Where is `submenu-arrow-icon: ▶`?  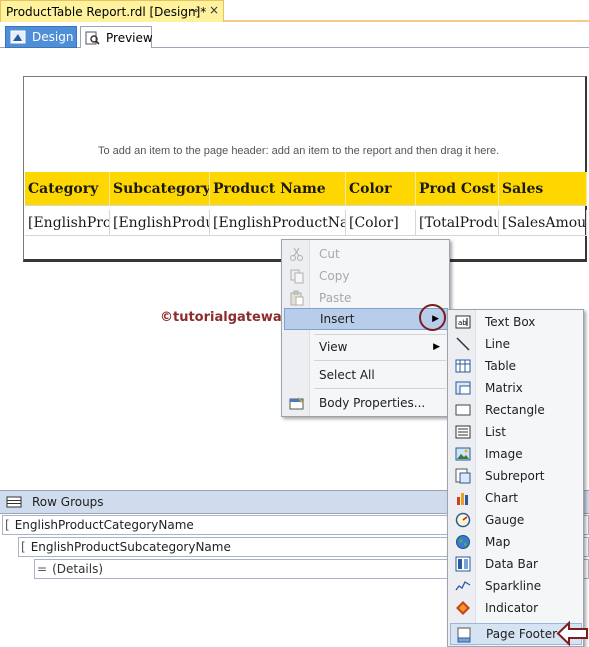 submenu-arrow-icon: ▶ is located at coordinates (436, 347).